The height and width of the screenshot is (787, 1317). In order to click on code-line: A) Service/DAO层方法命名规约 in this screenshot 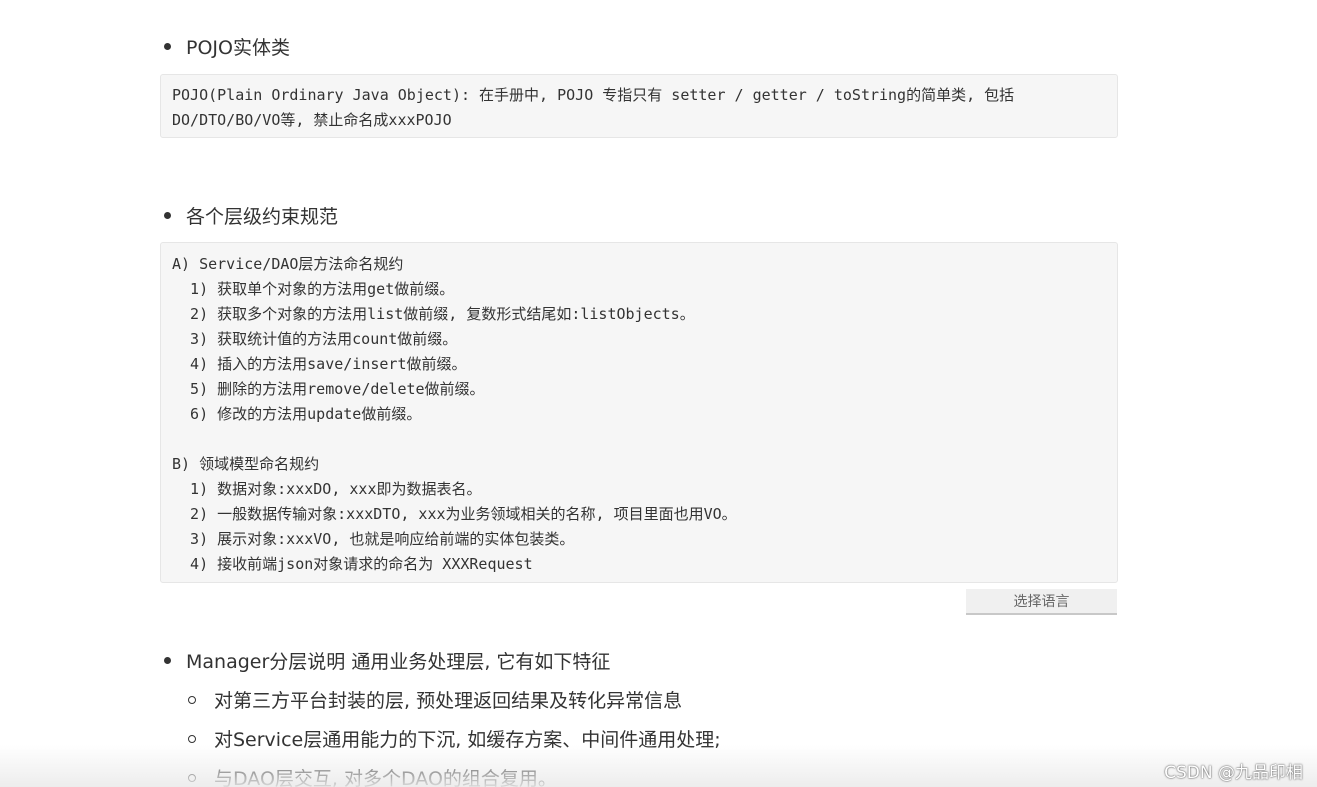, I will do `click(288, 264)`.